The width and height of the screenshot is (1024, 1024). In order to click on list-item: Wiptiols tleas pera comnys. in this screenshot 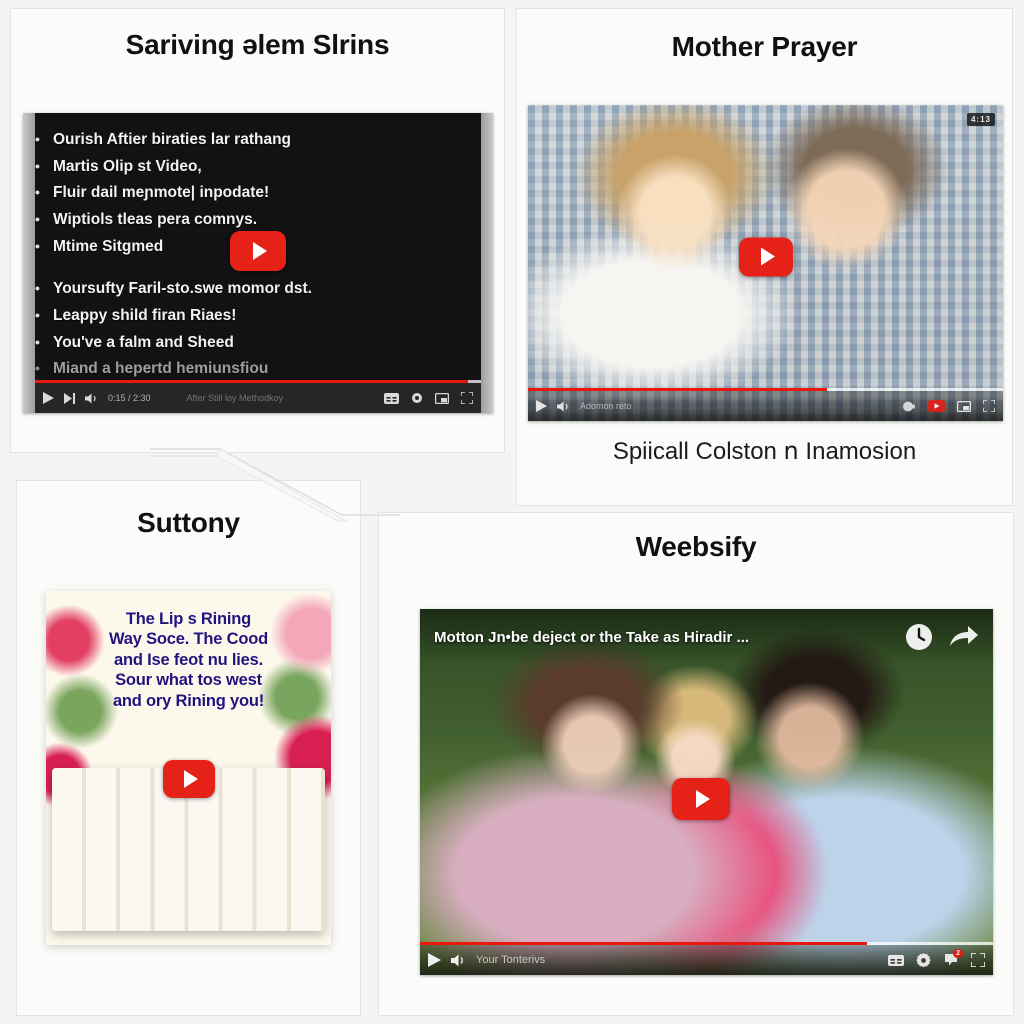, I will do `click(255, 220)`.